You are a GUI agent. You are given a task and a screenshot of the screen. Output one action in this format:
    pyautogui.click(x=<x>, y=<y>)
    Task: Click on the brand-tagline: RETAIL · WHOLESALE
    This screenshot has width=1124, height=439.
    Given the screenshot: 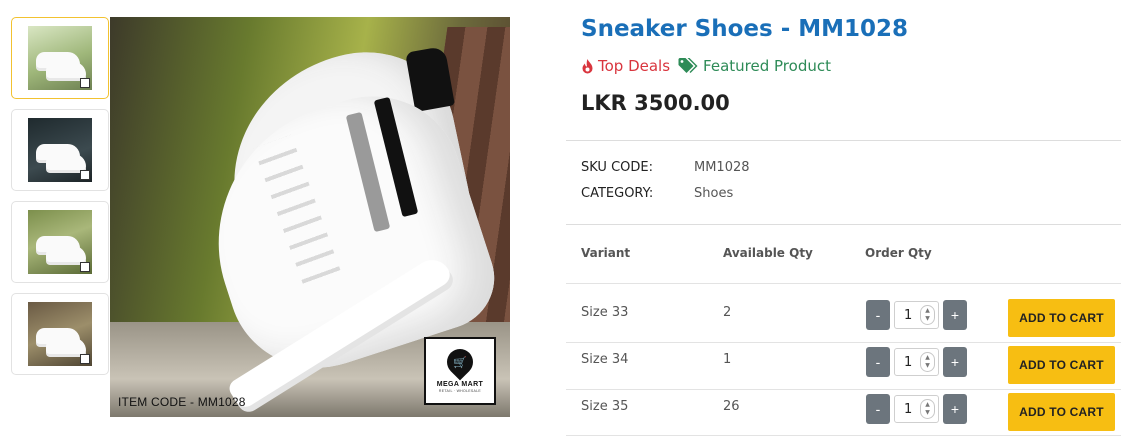 What is the action you would take?
    pyautogui.click(x=460, y=391)
    